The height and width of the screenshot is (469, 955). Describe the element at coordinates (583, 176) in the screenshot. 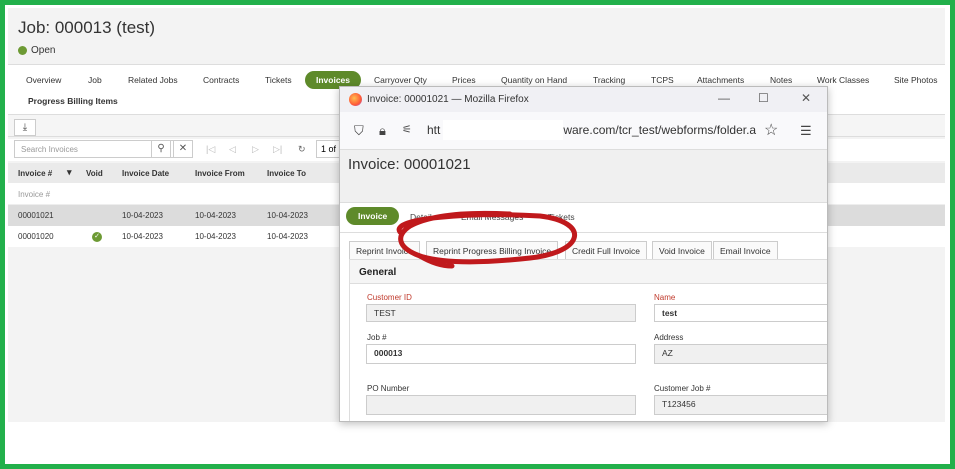

I see `invoice-header: Invoice: 00001021` at that location.